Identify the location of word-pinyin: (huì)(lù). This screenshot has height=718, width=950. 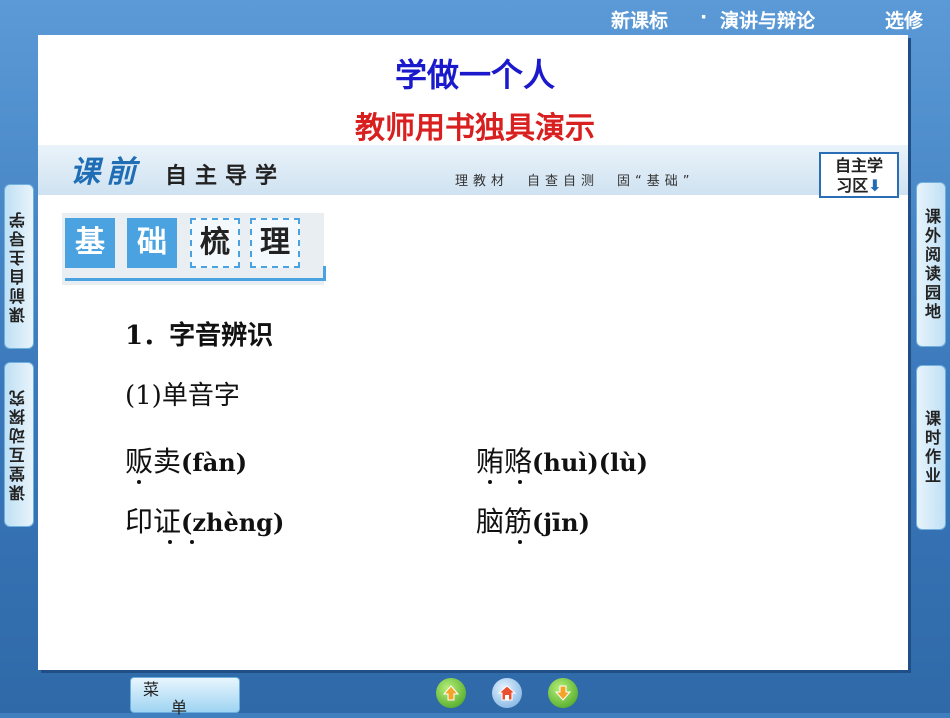
(590, 462).